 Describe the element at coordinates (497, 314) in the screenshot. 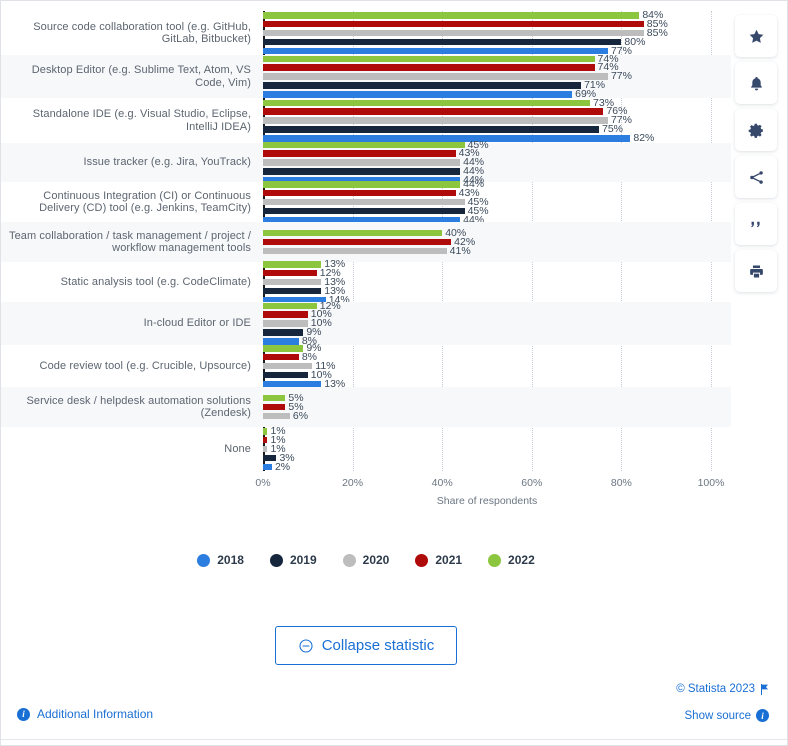

I see `bar-2021: 10%` at that location.